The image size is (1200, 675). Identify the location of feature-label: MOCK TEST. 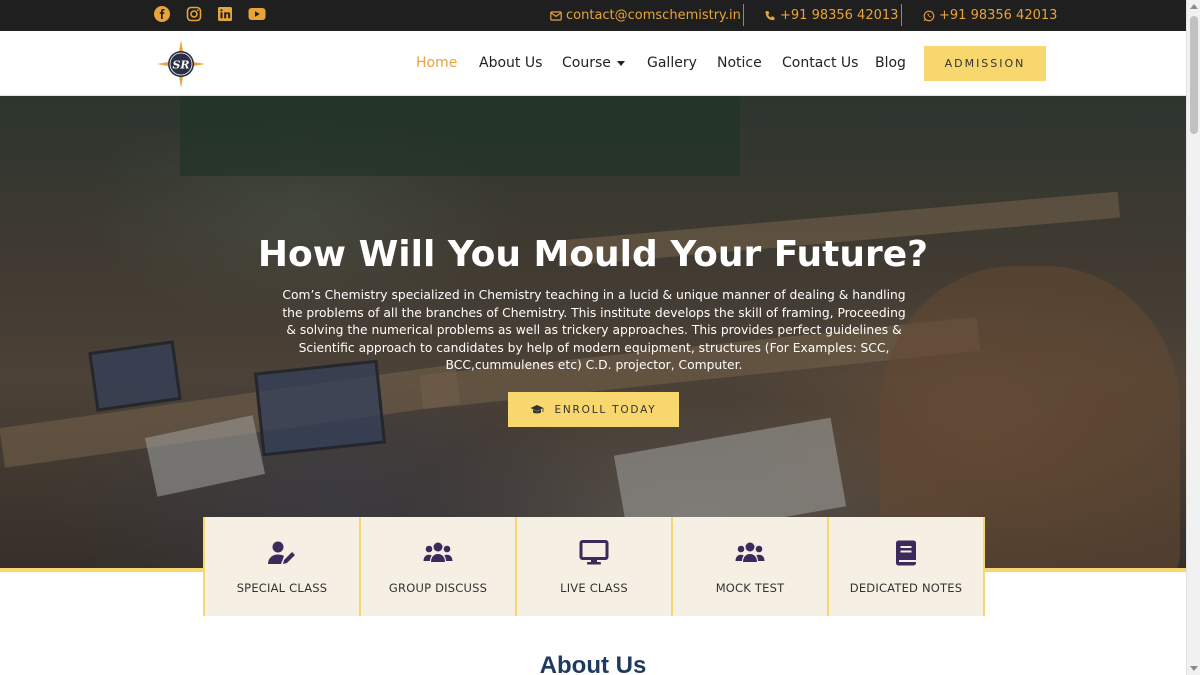
(750, 588).